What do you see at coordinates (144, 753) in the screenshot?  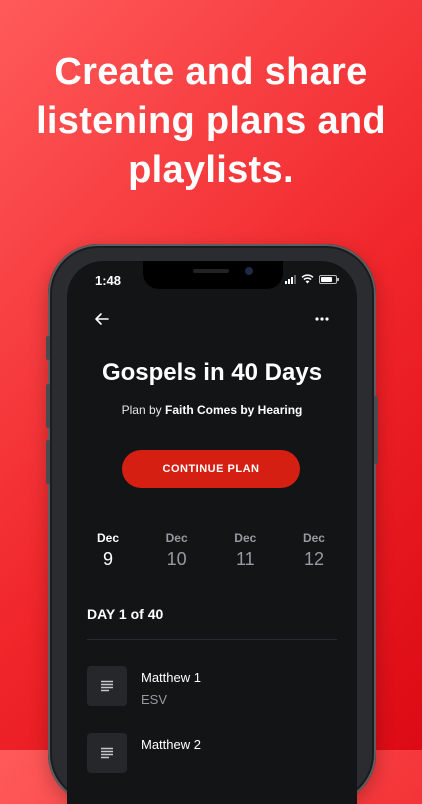 I see `reading-list-item: Matthew 2` at bounding box center [144, 753].